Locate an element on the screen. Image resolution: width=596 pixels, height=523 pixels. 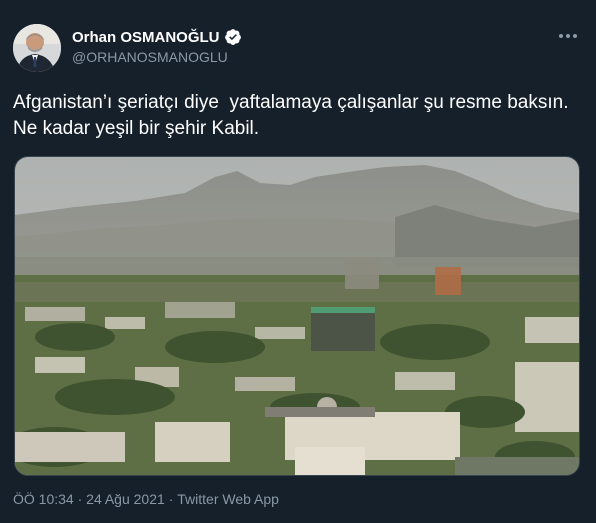
tweet-meta: ÖÖ 10:34 · 24 Ağu 2021 · Twitter Web App is located at coordinates (146, 499).